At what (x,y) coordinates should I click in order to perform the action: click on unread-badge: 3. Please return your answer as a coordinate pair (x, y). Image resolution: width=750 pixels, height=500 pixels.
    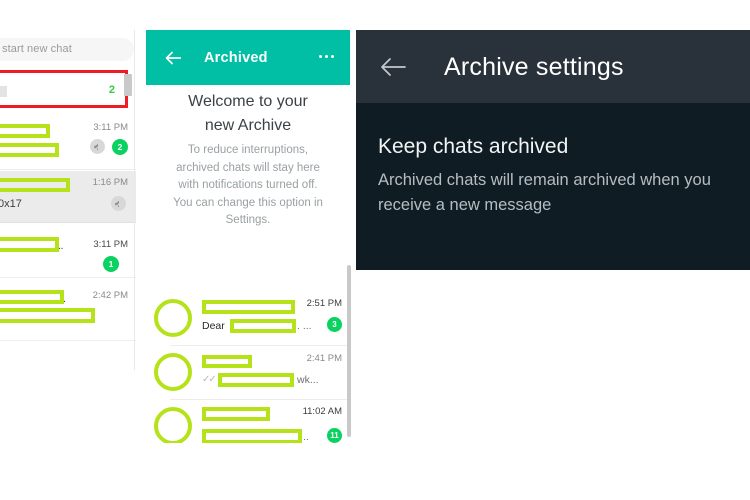
    Looking at the image, I should click on (334, 324).